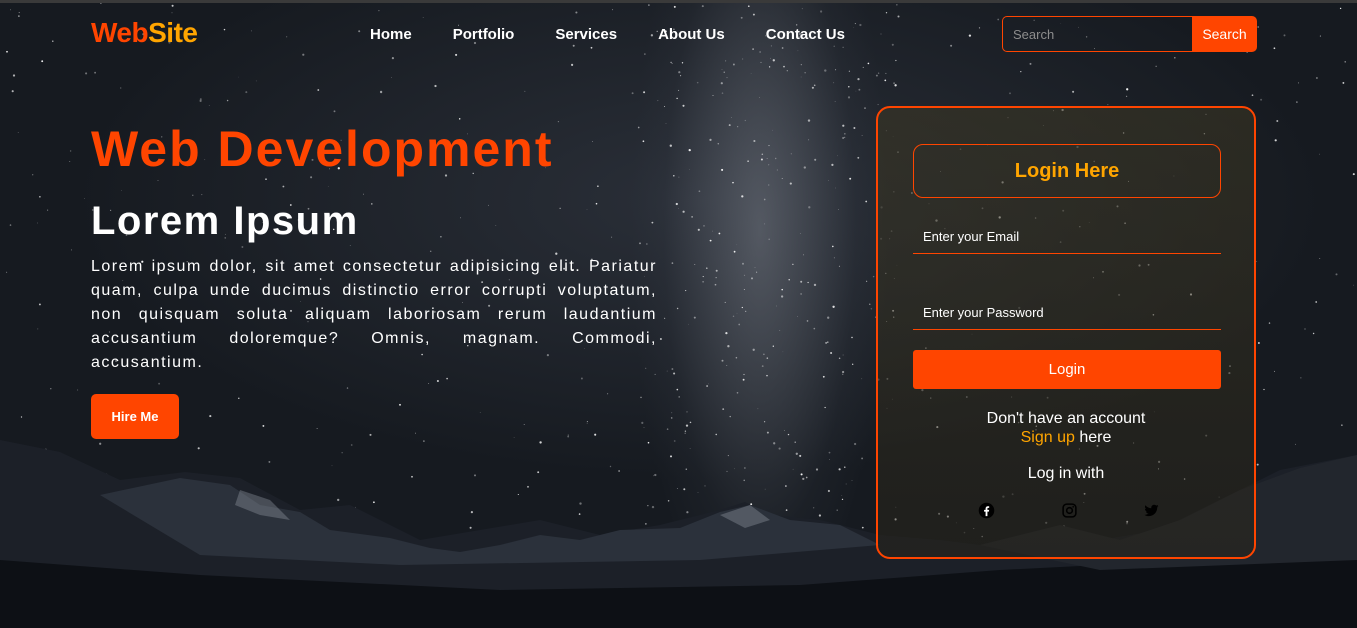 Image resolution: width=1357 pixels, height=628 pixels. Describe the element at coordinates (1067, 313) in the screenshot. I see `password-field` at that location.